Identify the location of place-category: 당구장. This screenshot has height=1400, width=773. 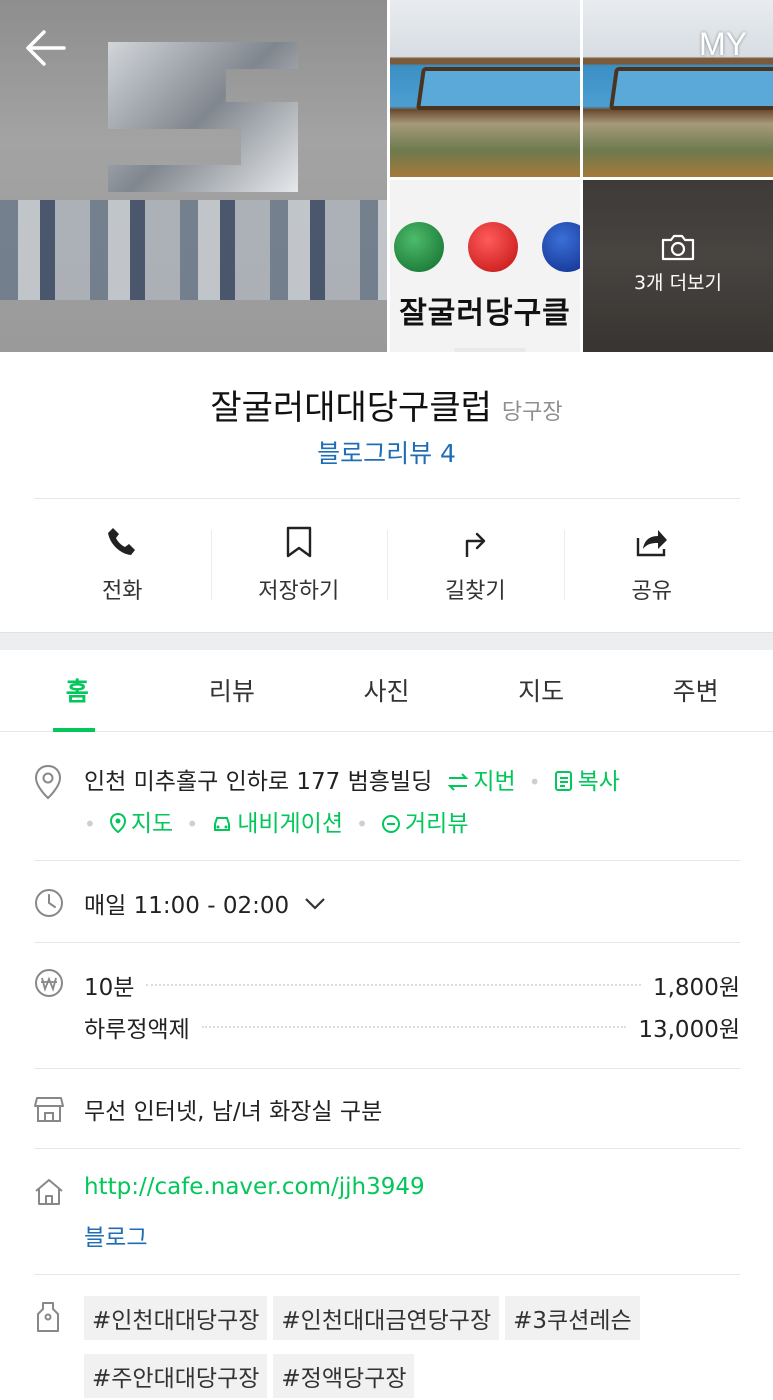
(532, 412).